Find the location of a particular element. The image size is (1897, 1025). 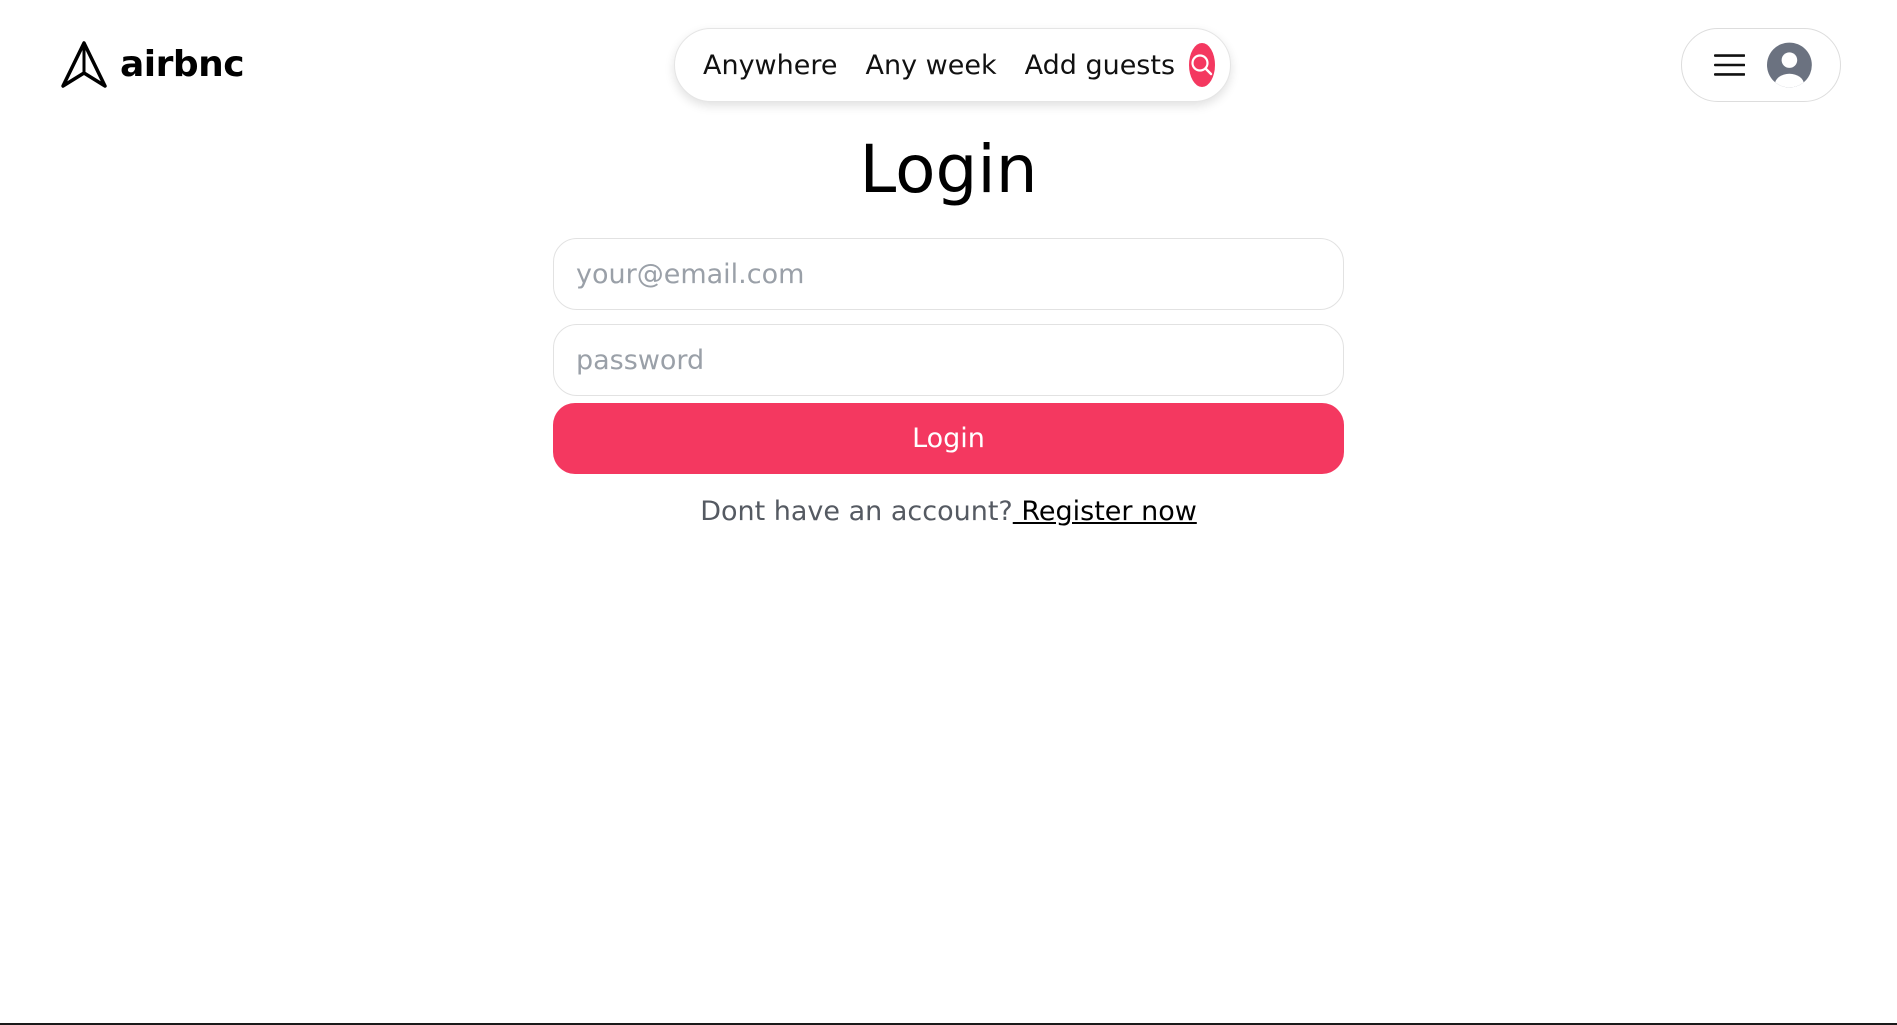

register-prompt-text: Dont have an account? is located at coordinates (856, 511).